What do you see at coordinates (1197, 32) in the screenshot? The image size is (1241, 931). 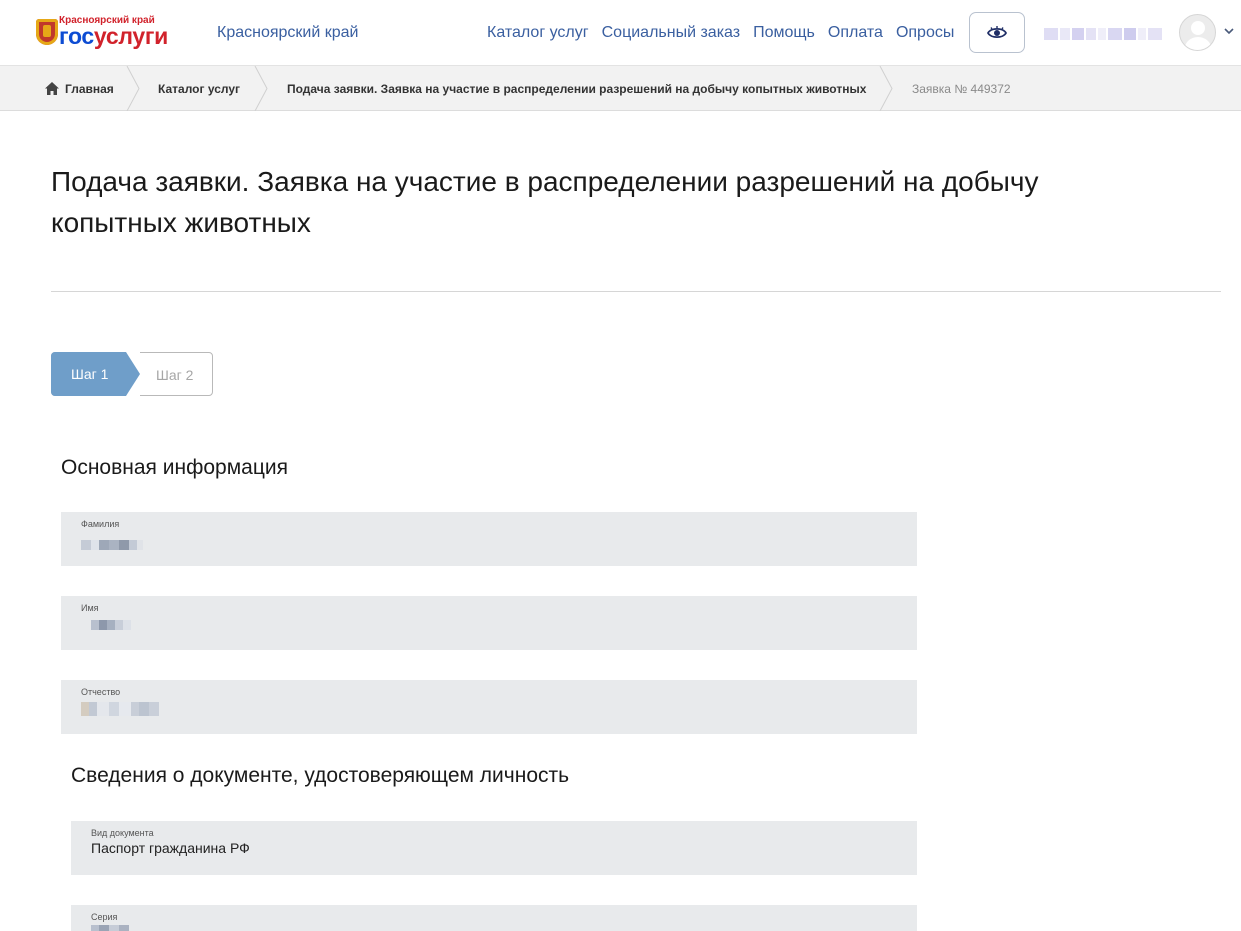 I see `avatar-icon` at bounding box center [1197, 32].